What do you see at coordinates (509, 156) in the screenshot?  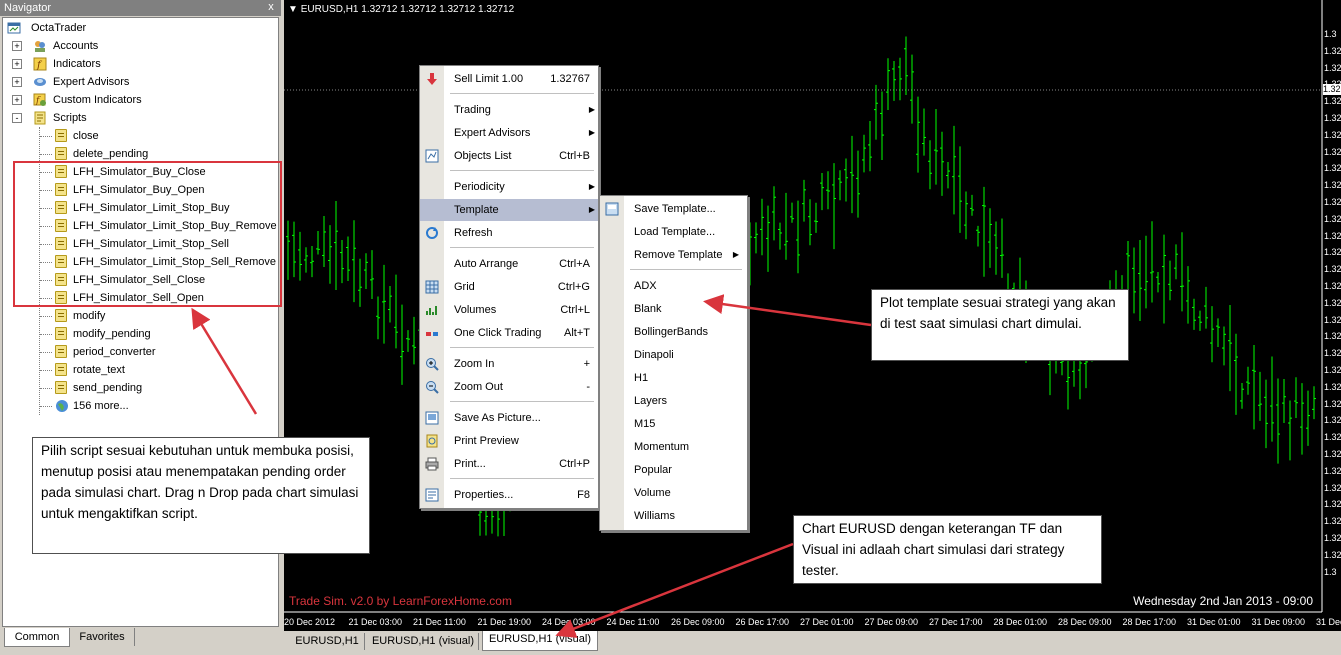 I see `menu-item-objects-list: Objects List Ctrl+B` at bounding box center [509, 156].